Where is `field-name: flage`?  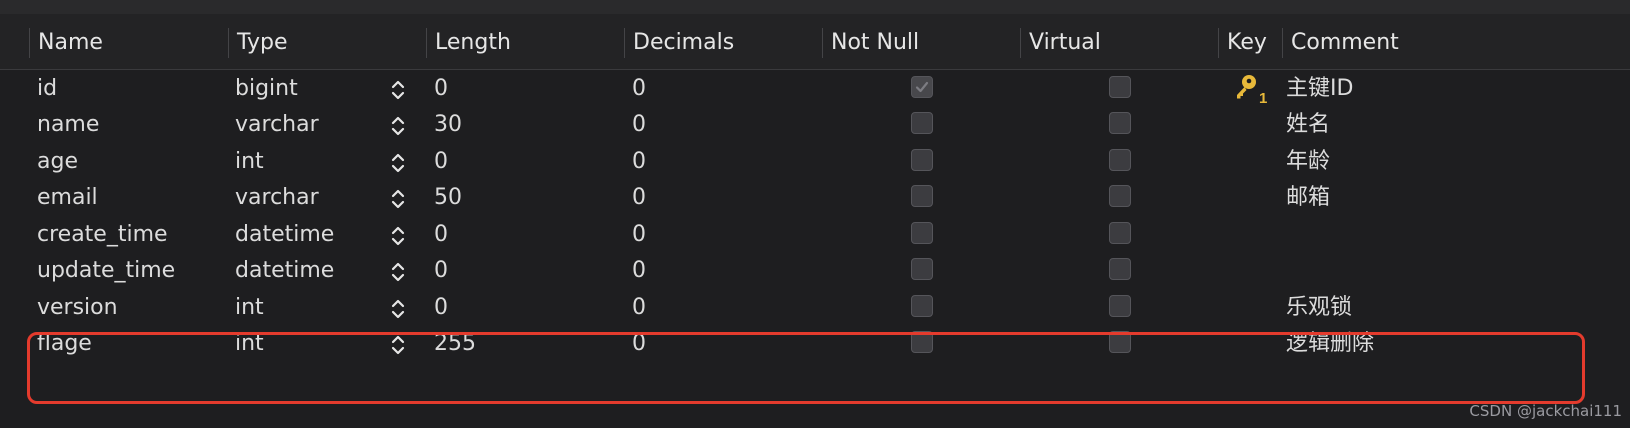
field-name: flage is located at coordinates (64, 344).